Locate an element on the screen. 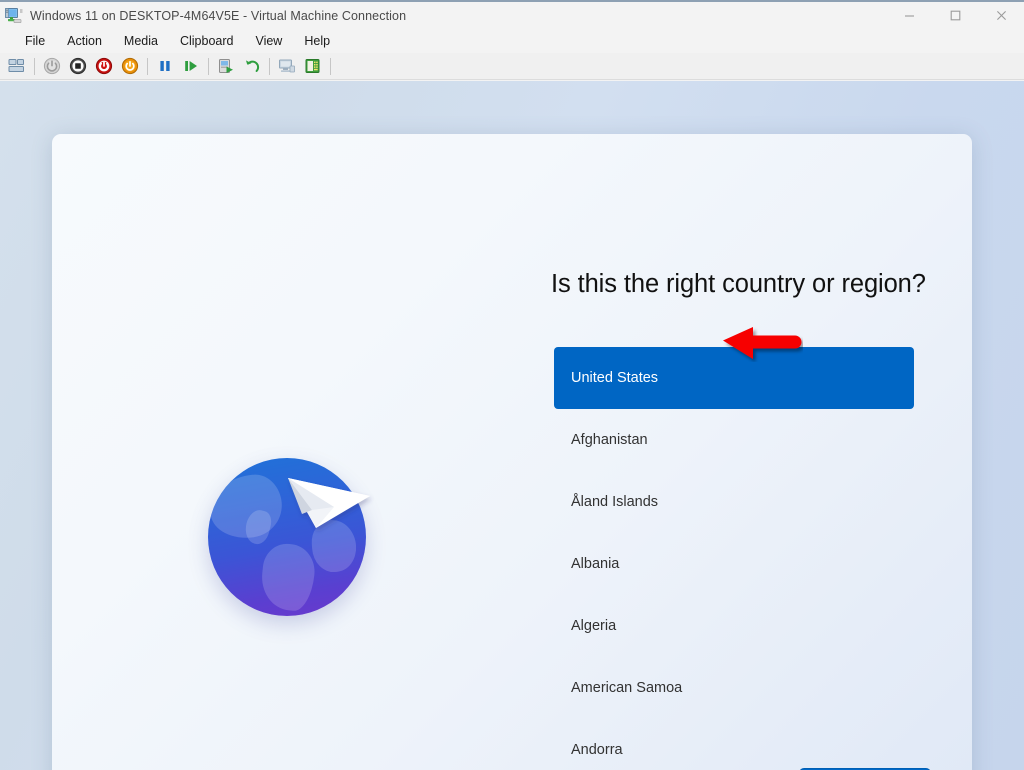 The width and height of the screenshot is (1024, 770). country-label: Åland Islands is located at coordinates (615, 502).